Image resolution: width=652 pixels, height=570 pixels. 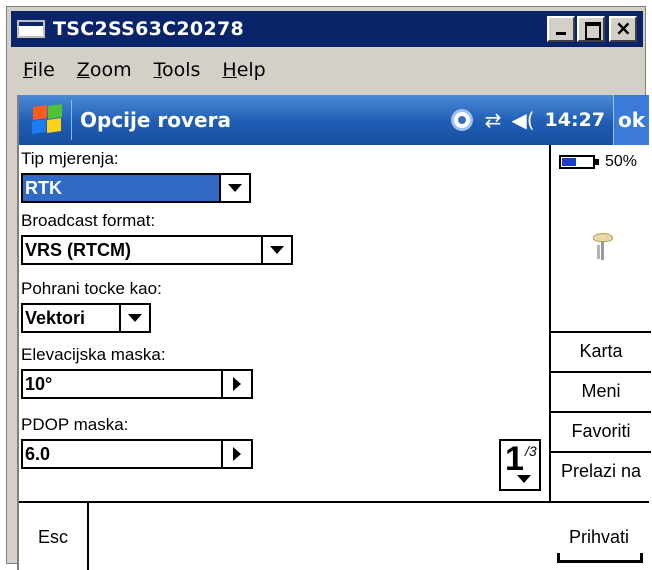 I want to click on field-label-pdop-mask: PDOP maska:, so click(x=75, y=424).